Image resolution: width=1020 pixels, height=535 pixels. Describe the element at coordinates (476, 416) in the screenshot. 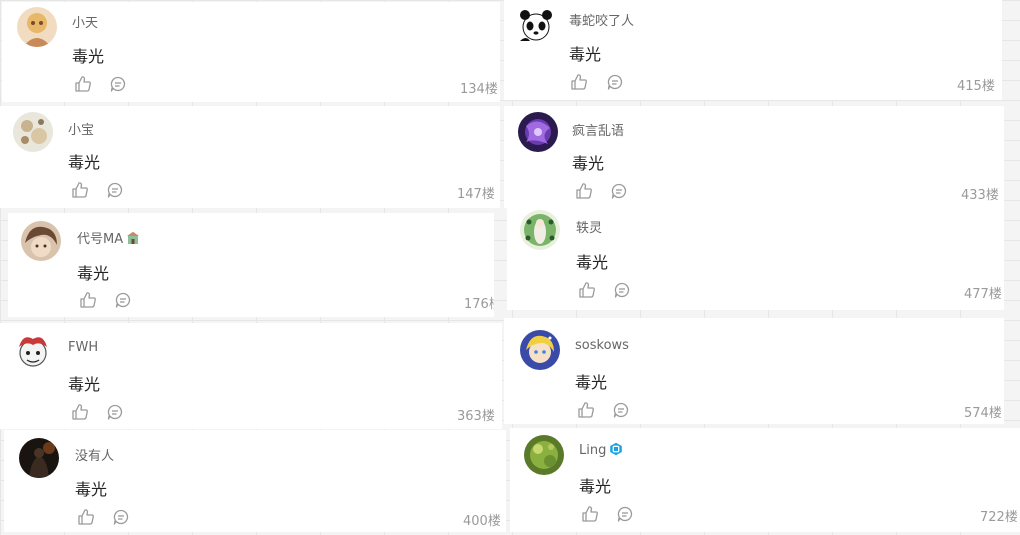

I see `floor-number: 363楼` at that location.